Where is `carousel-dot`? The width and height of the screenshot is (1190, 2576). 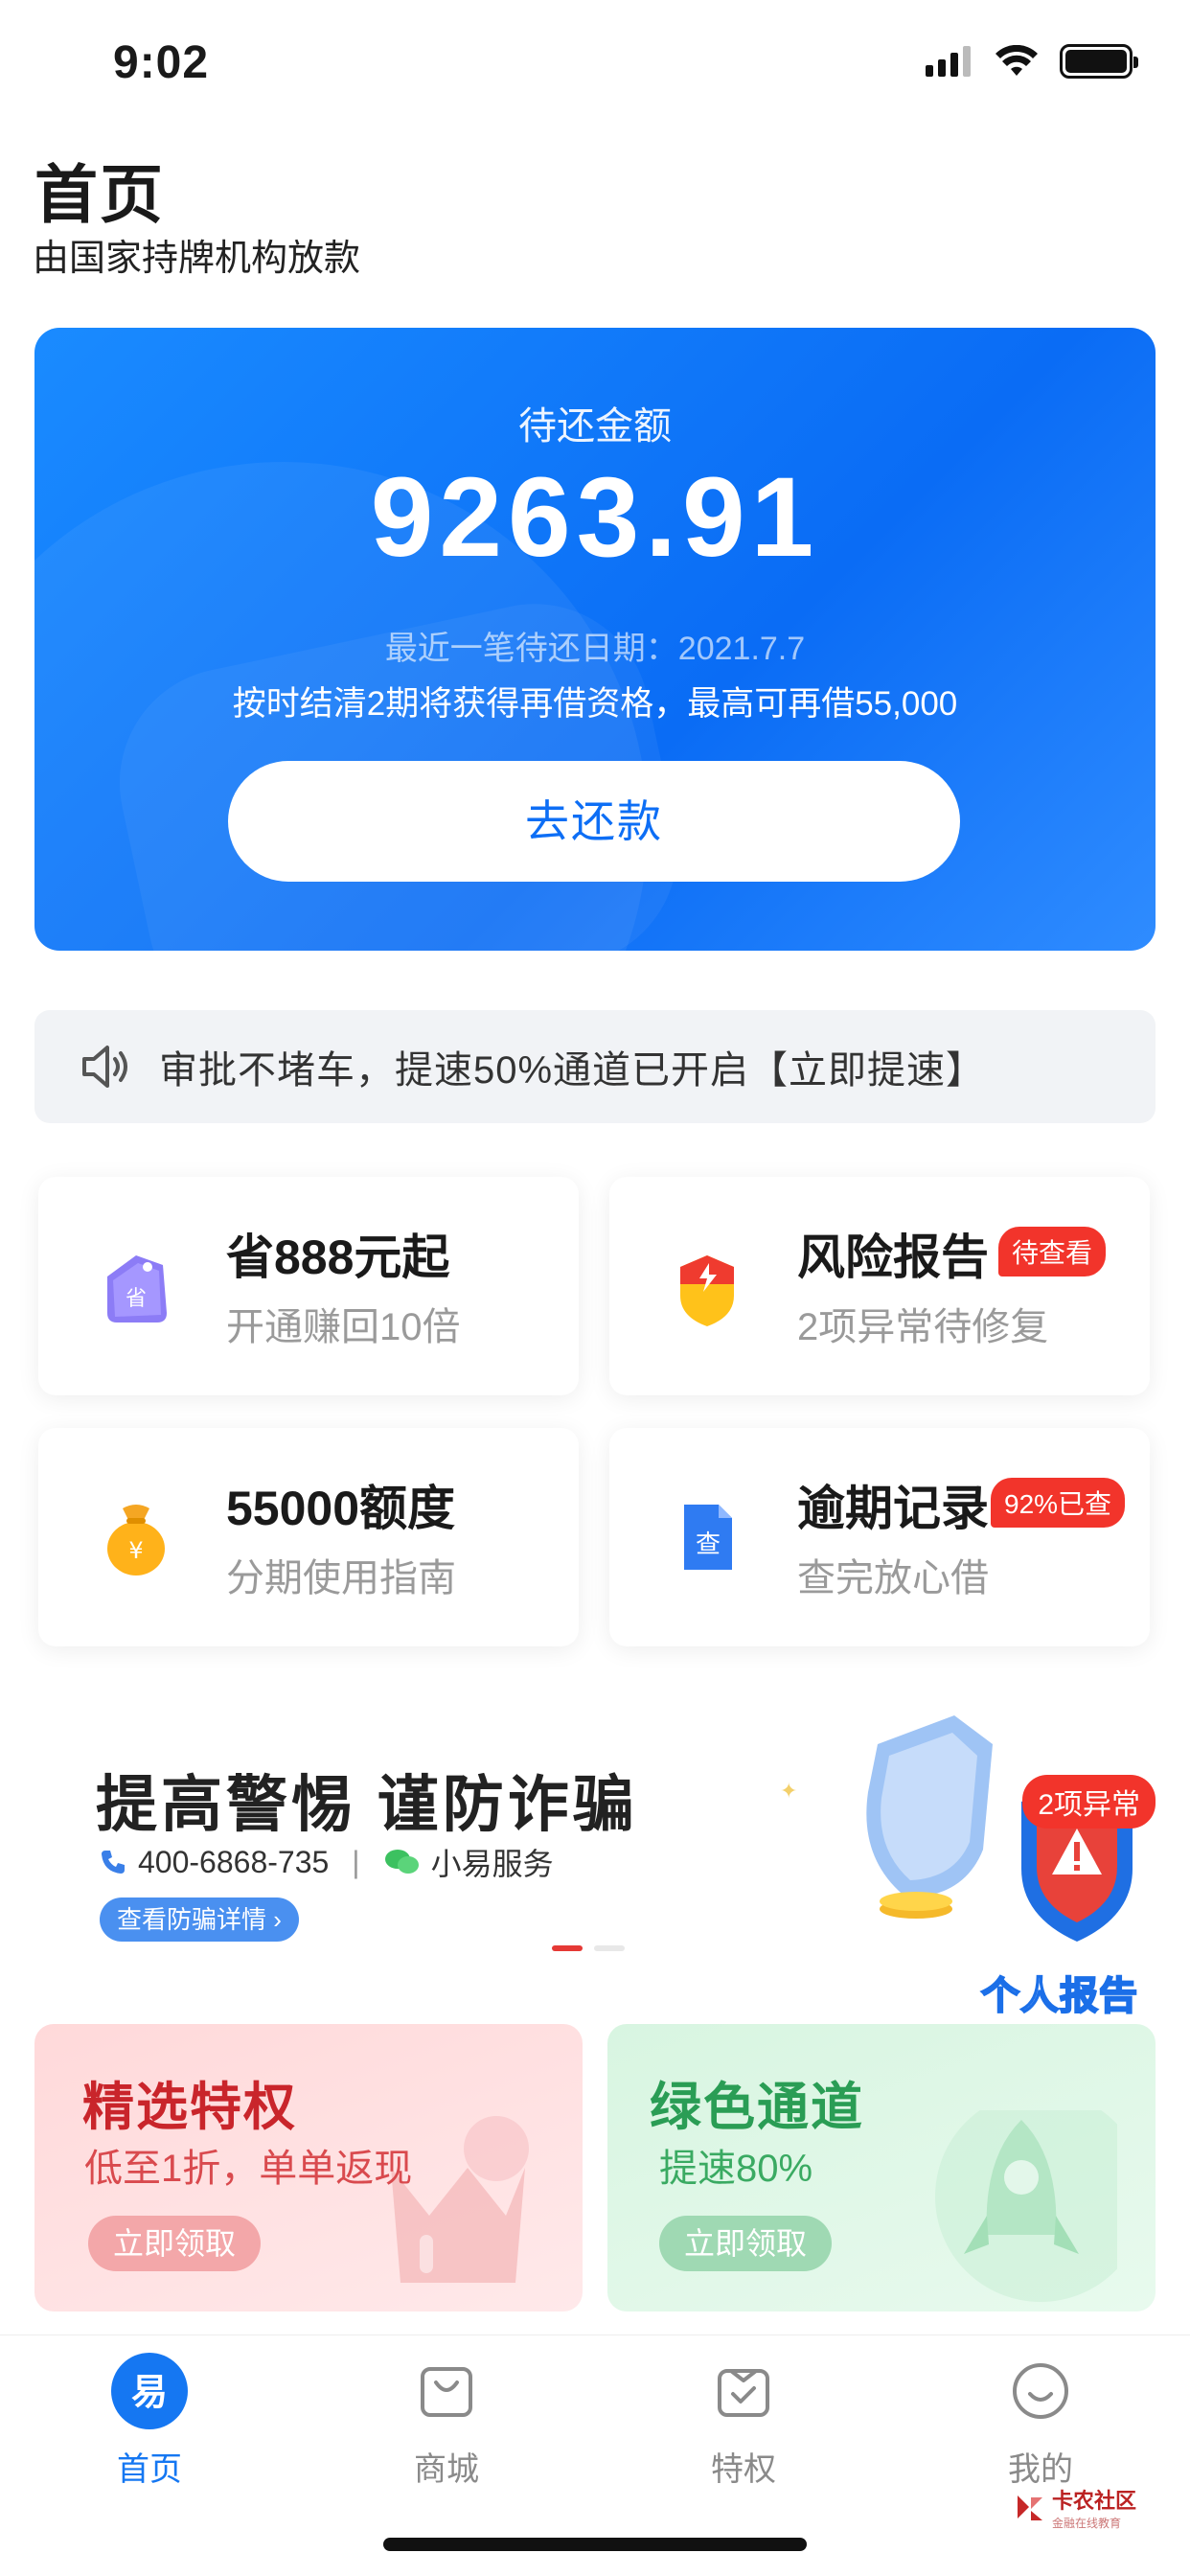
carousel-dot is located at coordinates (609, 1948).